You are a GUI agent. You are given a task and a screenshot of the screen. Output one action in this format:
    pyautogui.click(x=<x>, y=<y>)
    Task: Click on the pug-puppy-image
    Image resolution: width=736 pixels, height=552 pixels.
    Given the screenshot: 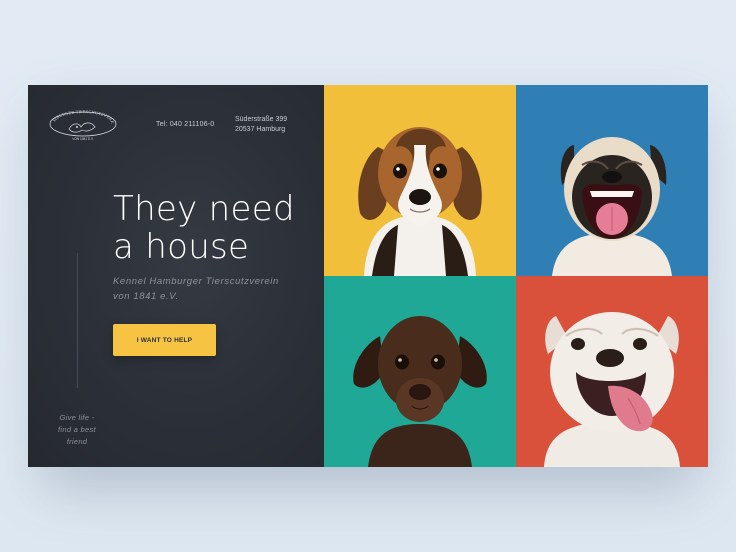 What is the action you would take?
    pyautogui.click(x=612, y=180)
    